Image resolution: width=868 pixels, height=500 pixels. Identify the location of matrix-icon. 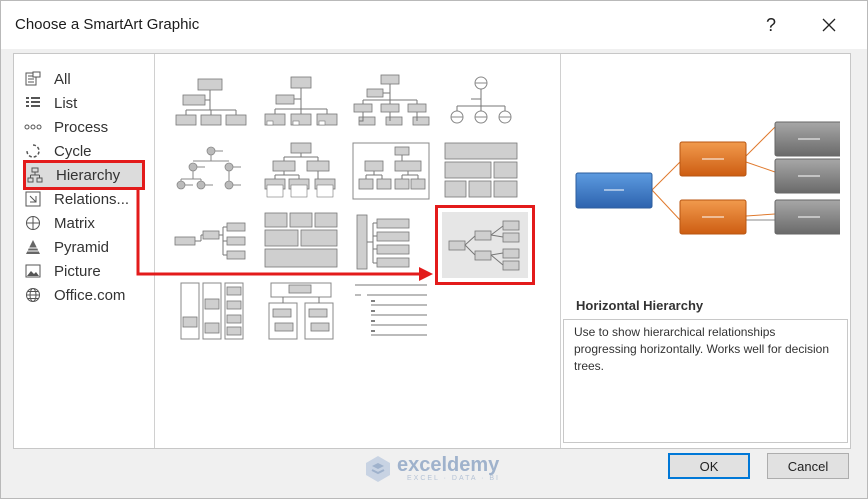
(33, 223).